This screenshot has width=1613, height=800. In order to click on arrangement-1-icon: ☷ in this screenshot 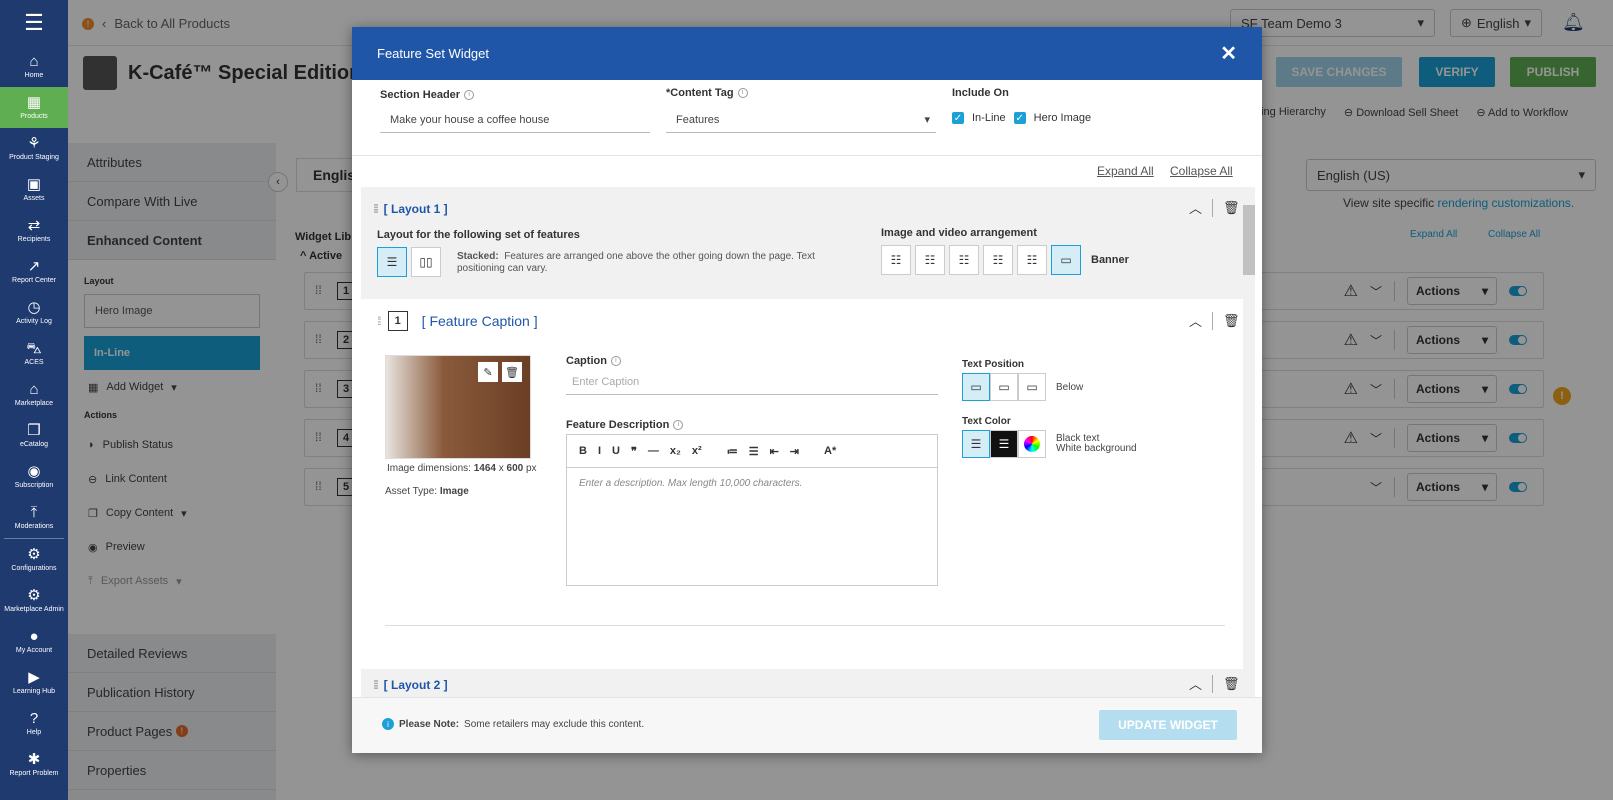, I will do `click(896, 260)`.